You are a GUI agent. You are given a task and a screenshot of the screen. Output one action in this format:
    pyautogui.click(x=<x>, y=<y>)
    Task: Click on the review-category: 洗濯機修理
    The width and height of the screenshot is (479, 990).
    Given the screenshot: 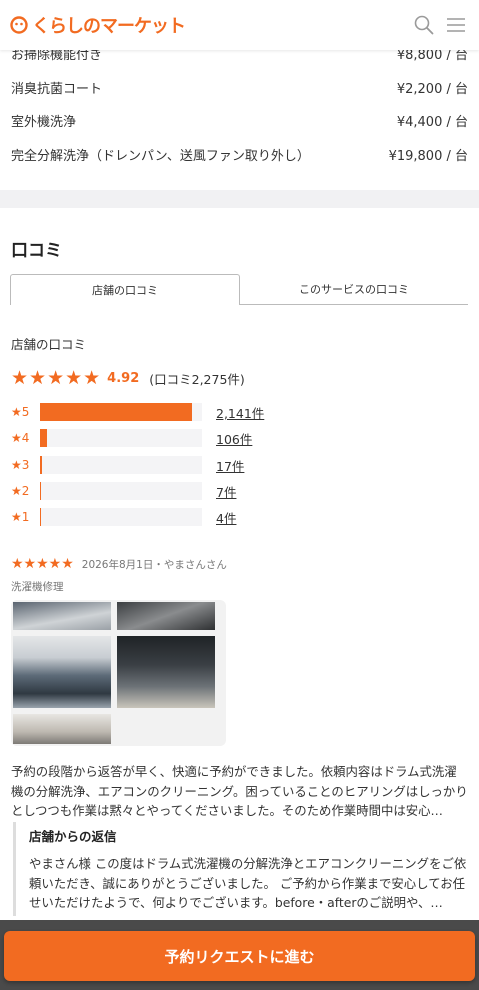 What is the action you would take?
    pyautogui.click(x=37, y=587)
    